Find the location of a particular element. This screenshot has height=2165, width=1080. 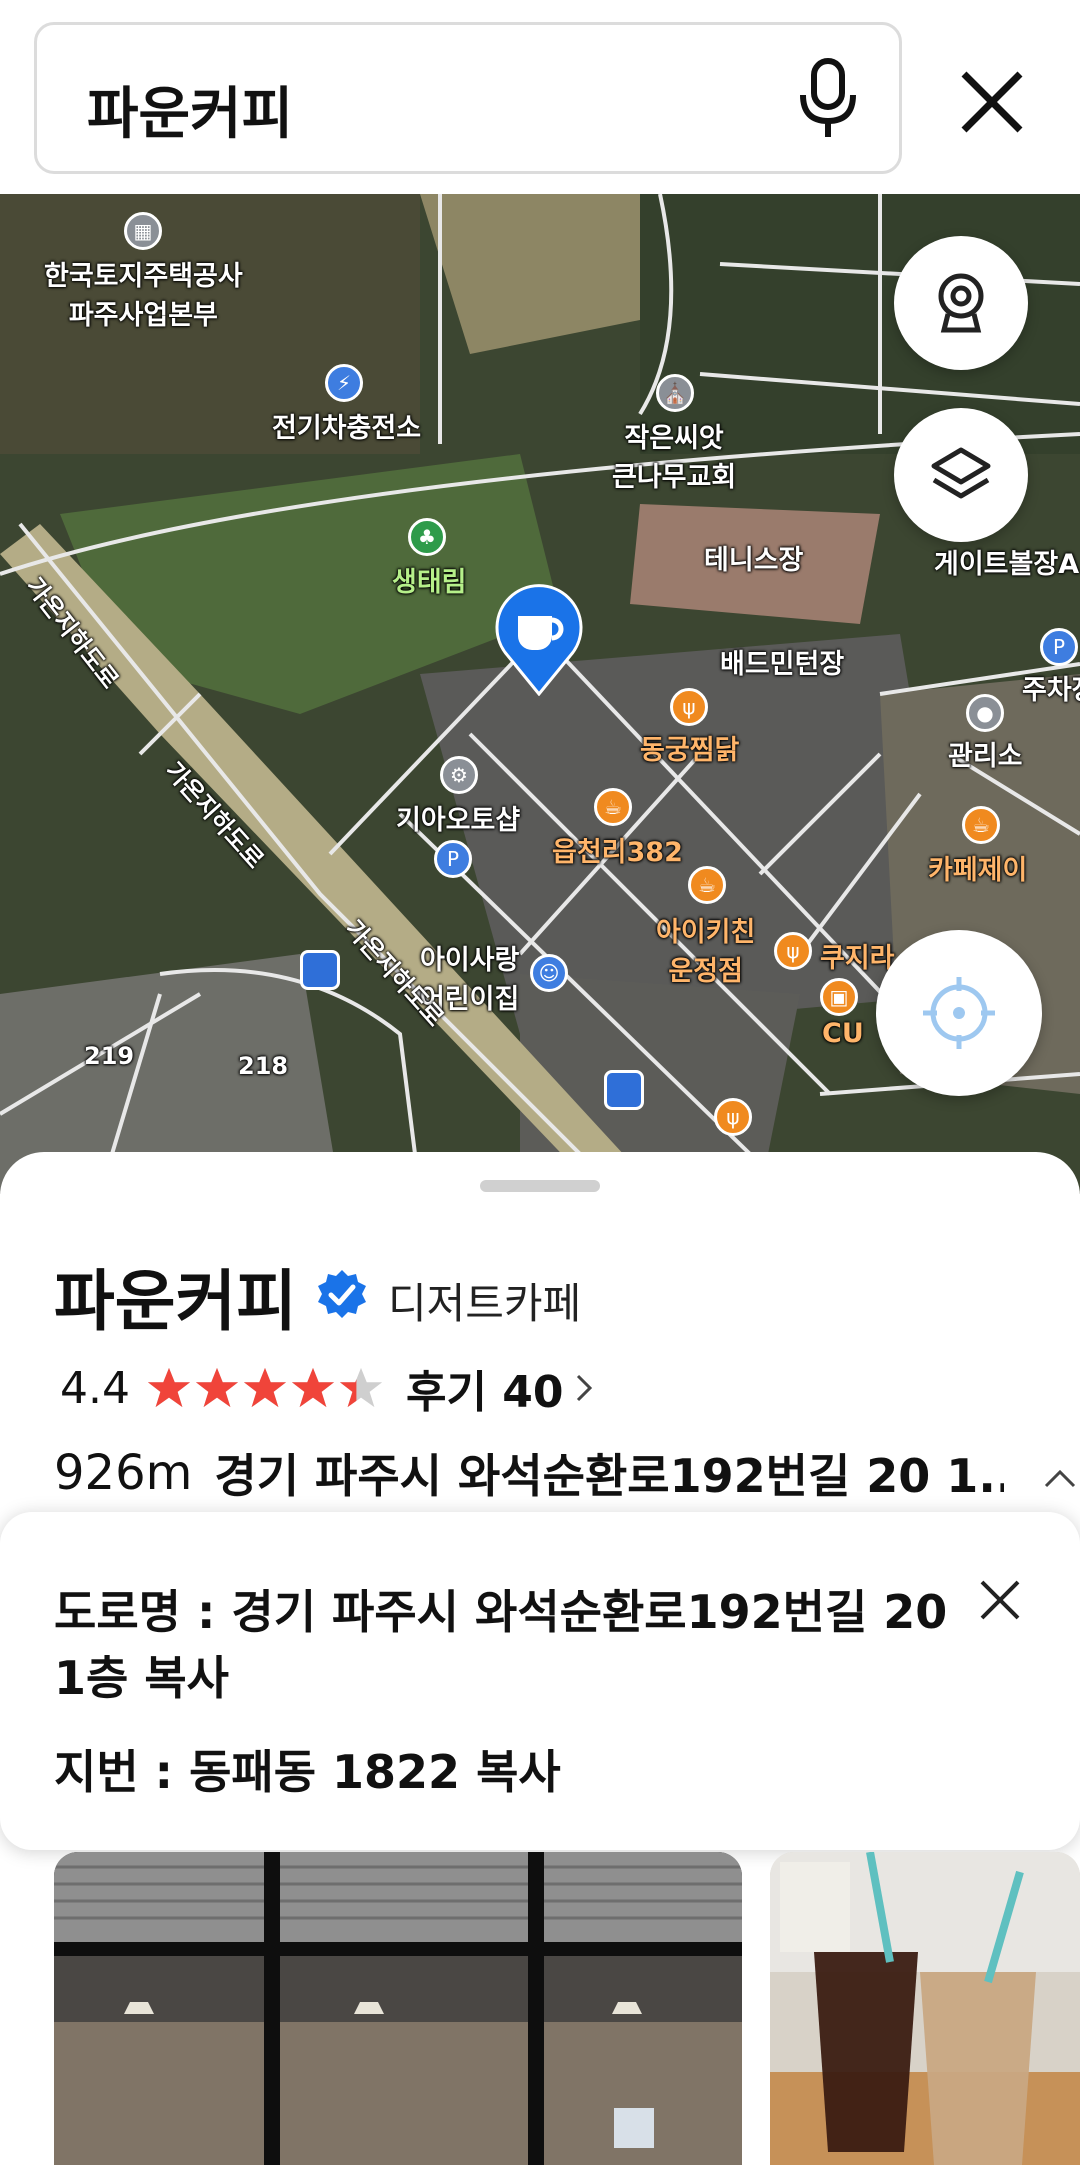

building-icon: ▦ is located at coordinates (143, 231).